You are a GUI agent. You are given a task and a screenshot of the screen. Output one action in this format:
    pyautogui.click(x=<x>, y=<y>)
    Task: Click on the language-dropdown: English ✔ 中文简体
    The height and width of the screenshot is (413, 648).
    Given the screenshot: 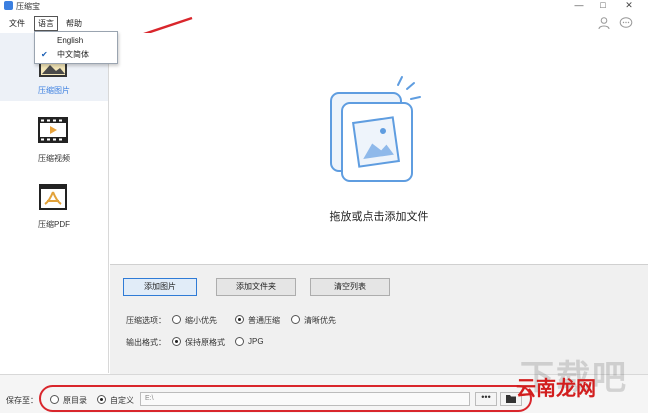 What is the action you would take?
    pyautogui.click(x=76, y=47)
    